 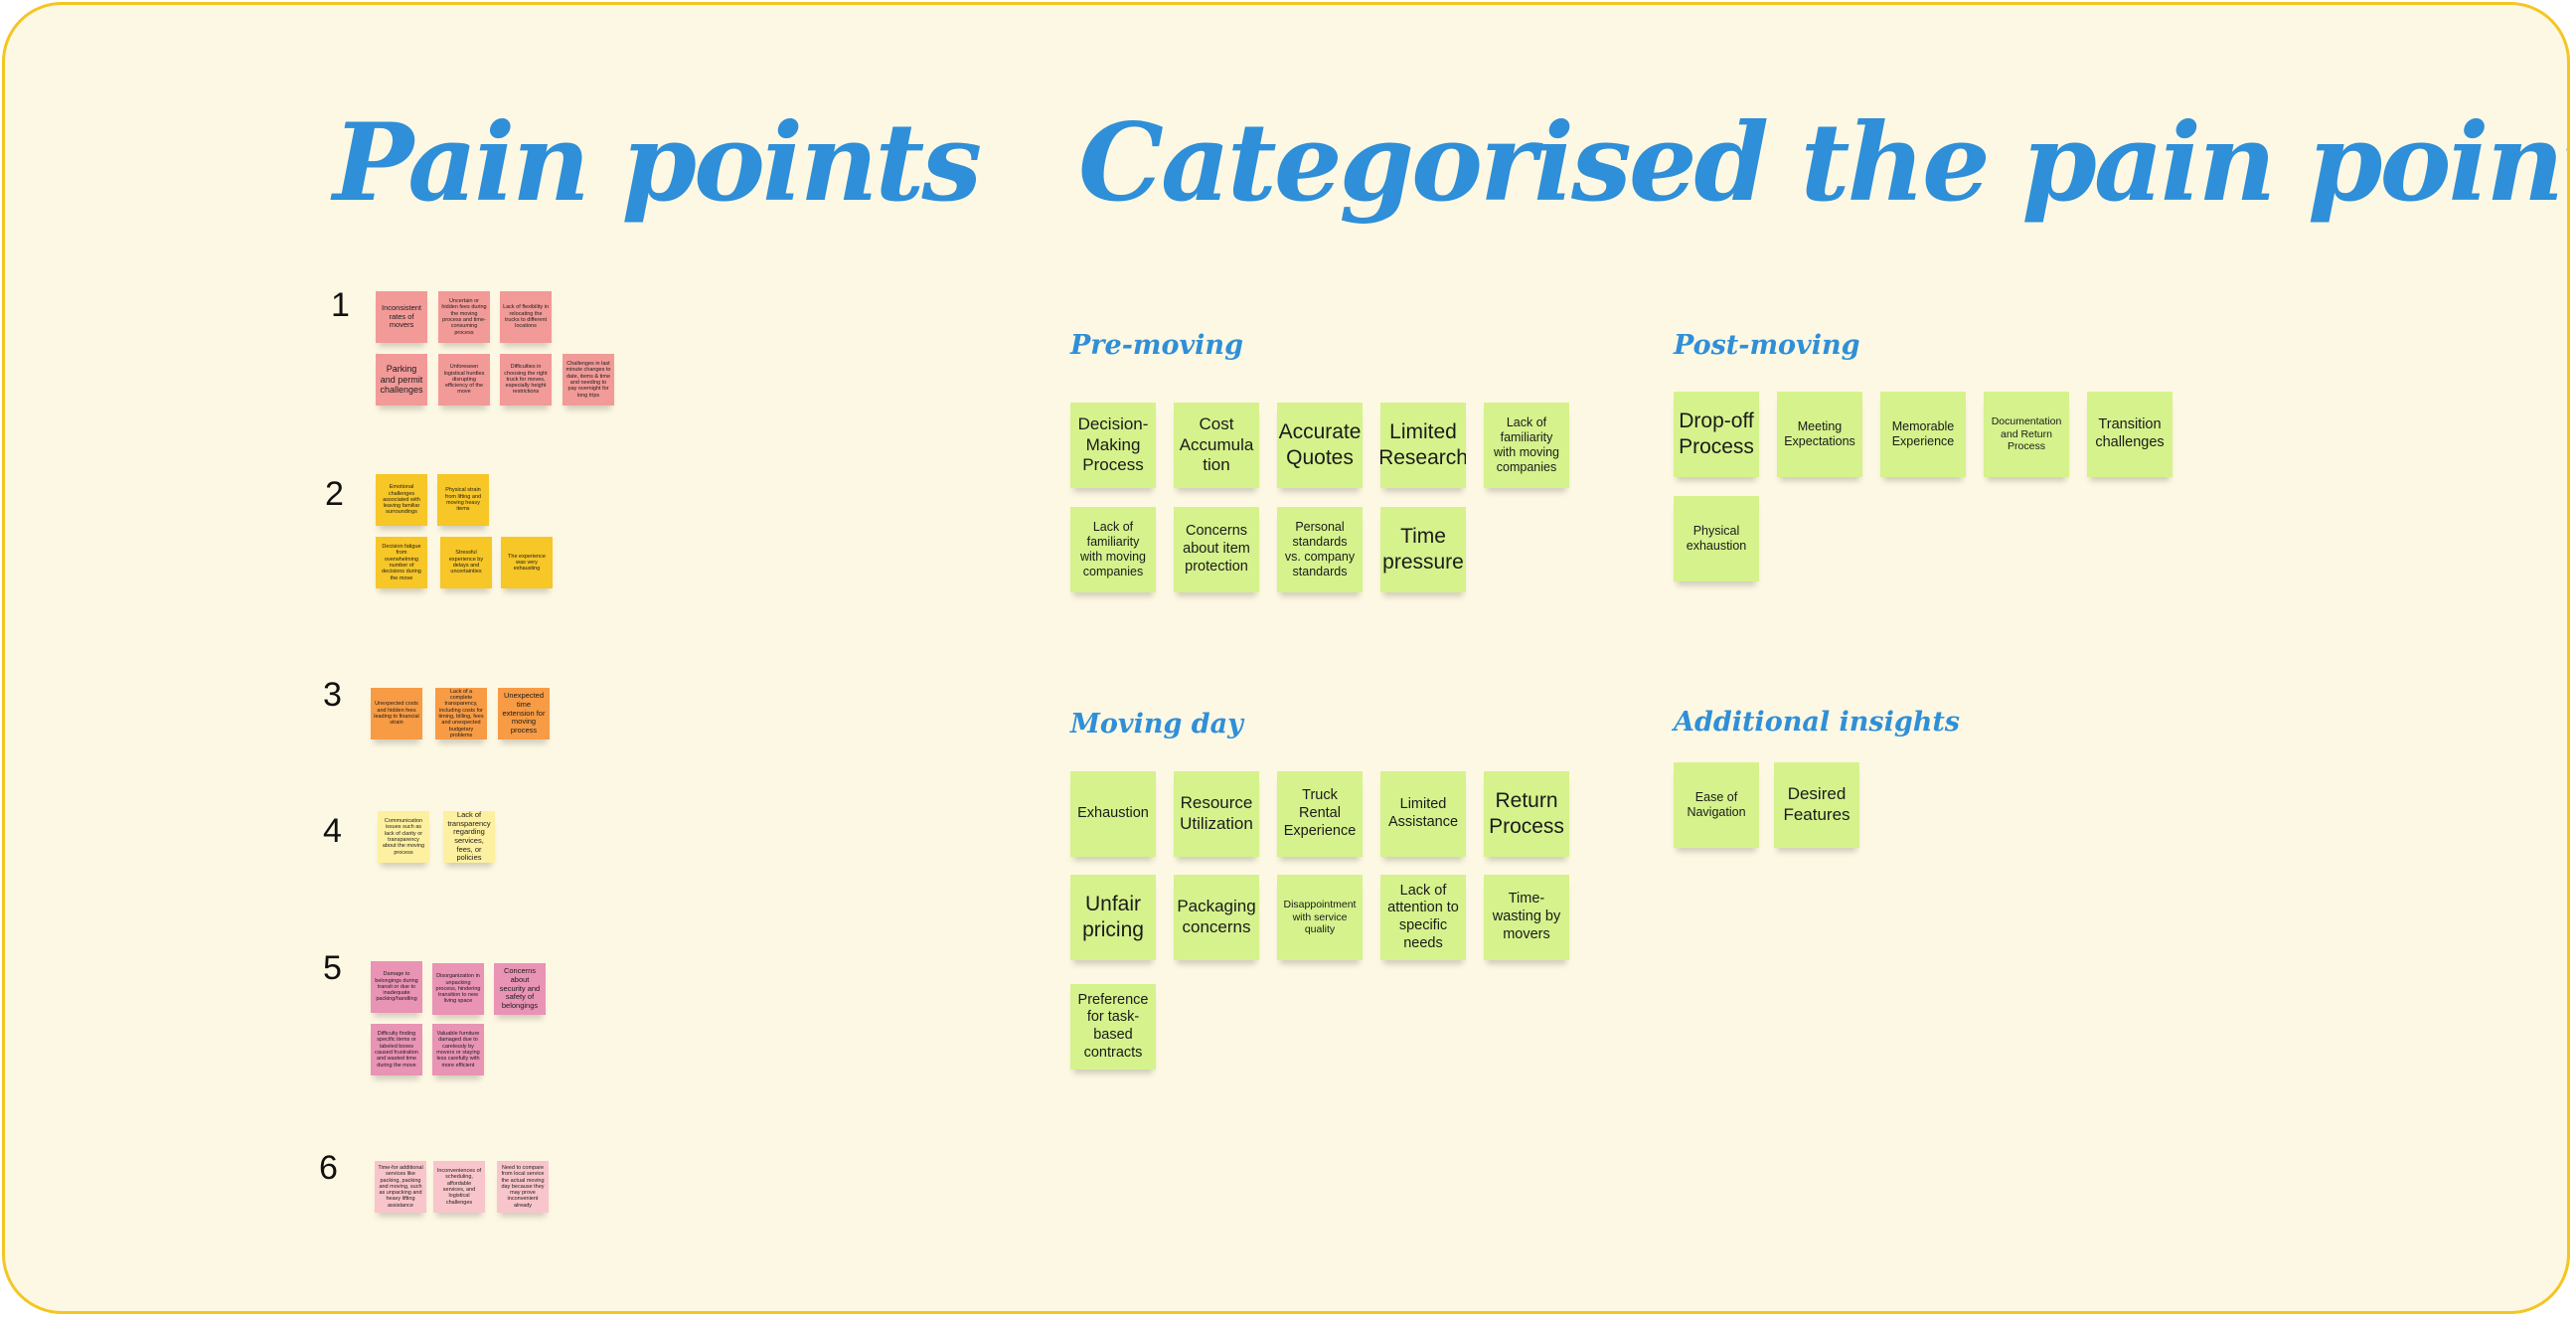 What do you see at coordinates (1423, 814) in the screenshot?
I see `sticky-note: Limited Assistance` at bounding box center [1423, 814].